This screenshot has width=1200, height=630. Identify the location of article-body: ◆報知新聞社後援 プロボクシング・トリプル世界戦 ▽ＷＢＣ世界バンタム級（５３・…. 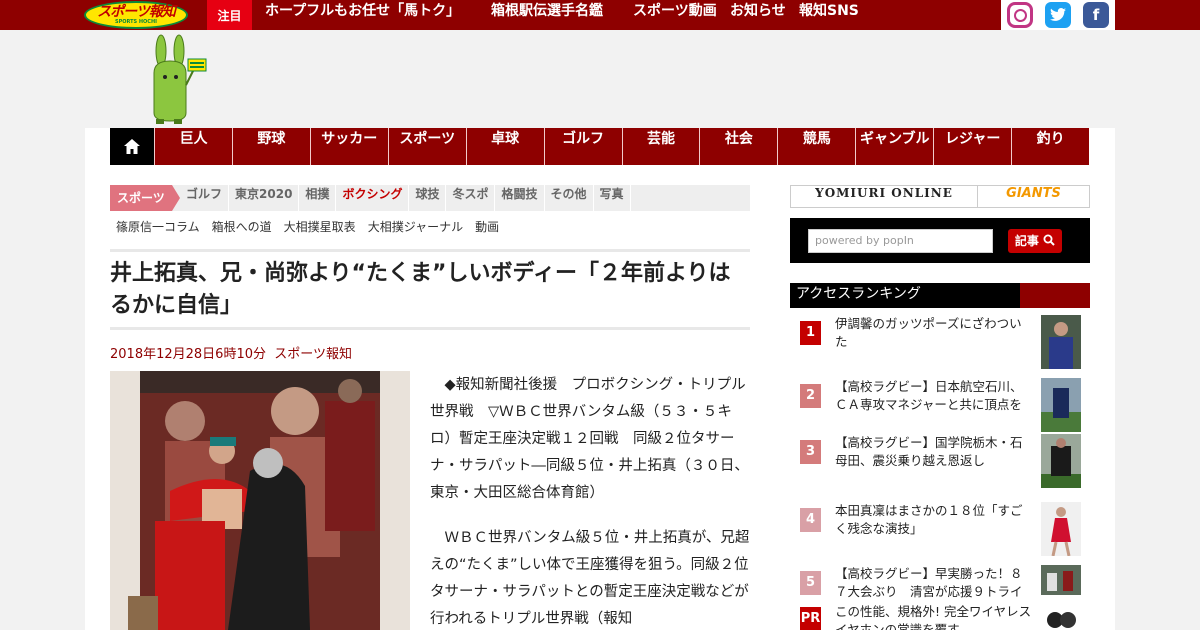
(590, 501).